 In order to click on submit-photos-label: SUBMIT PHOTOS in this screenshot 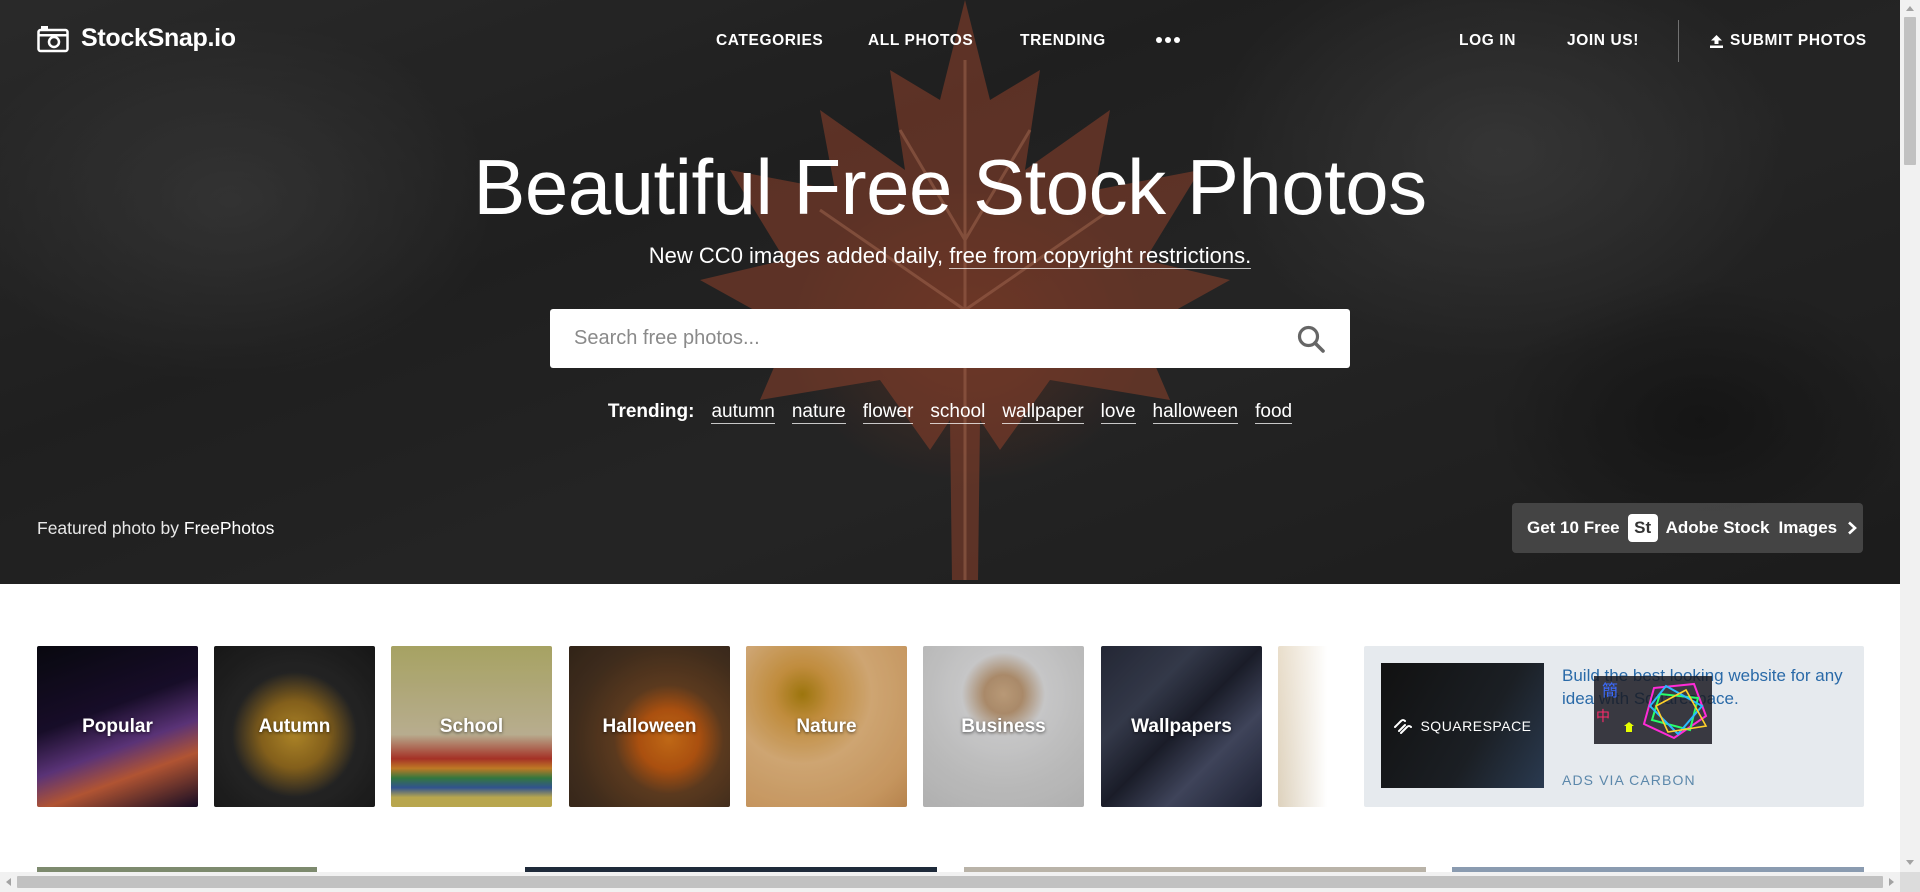, I will do `click(1798, 40)`.